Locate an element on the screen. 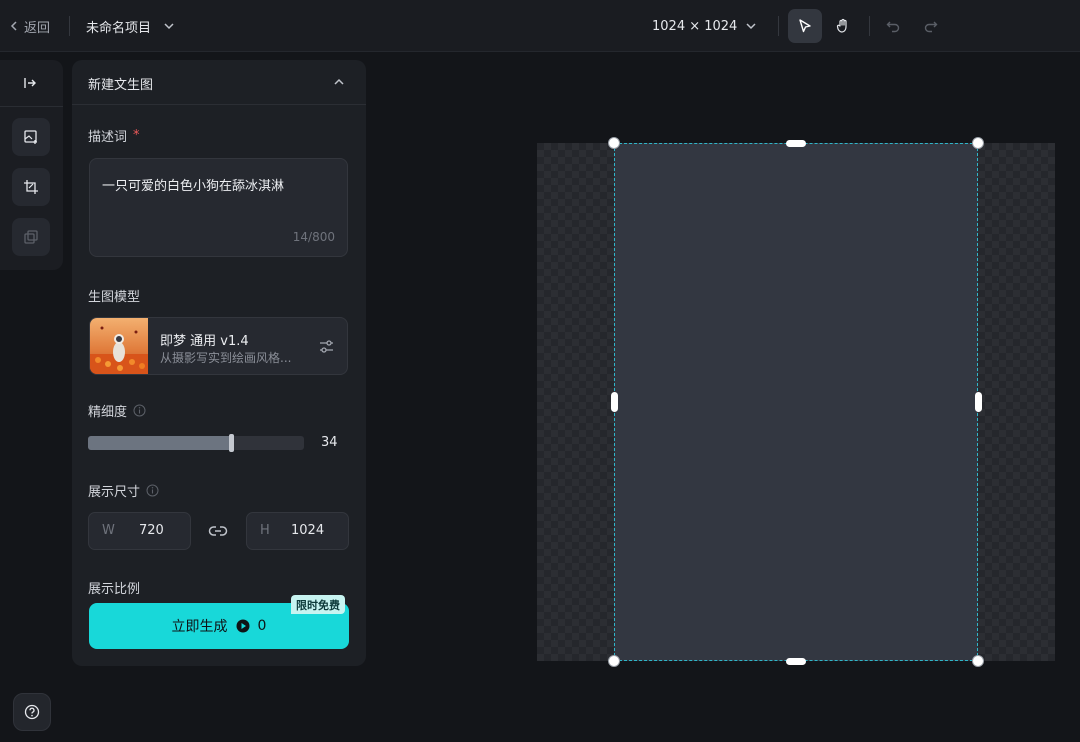  free-badge: 限时免费 is located at coordinates (318, 604).